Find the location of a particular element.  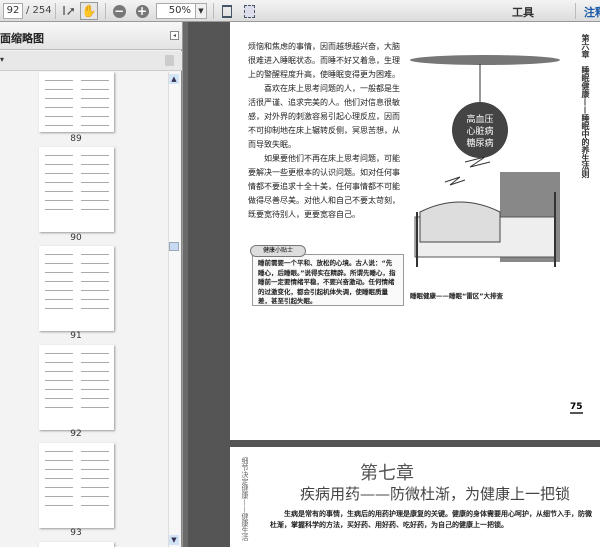

hand-tool-icon: ✋ is located at coordinates (89, 11).